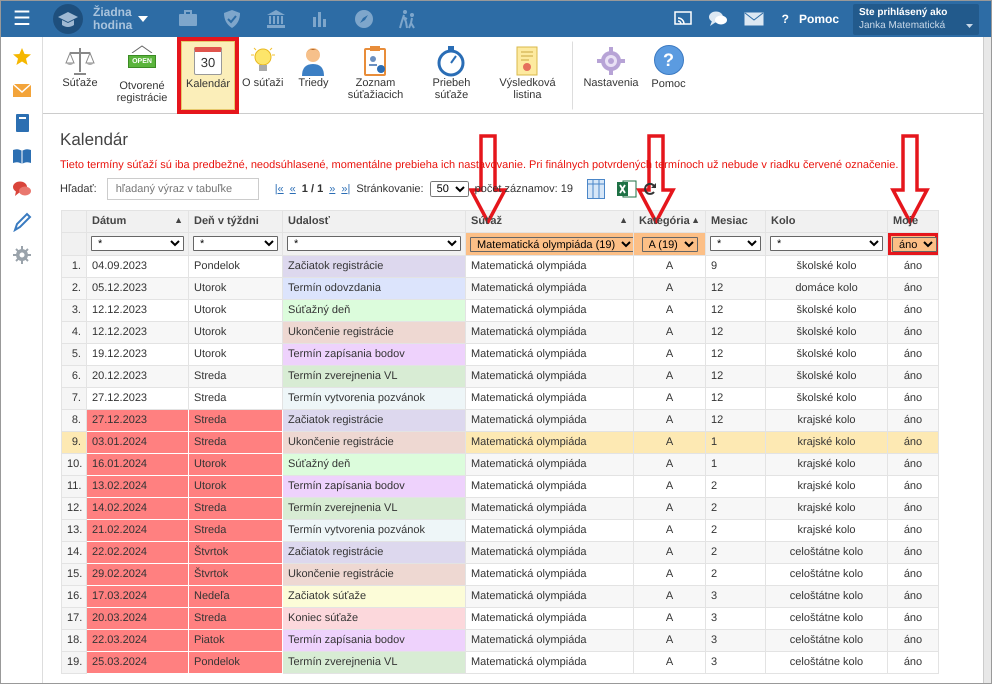  What do you see at coordinates (232, 19) in the screenshot?
I see `shield-icon` at bounding box center [232, 19].